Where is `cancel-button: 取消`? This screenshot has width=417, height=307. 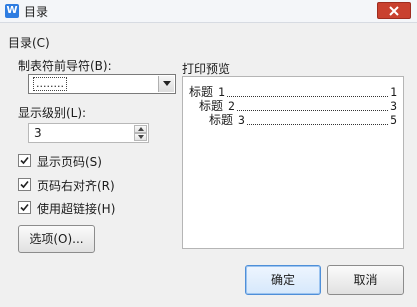
cancel-button: 取消 is located at coordinates (365, 280).